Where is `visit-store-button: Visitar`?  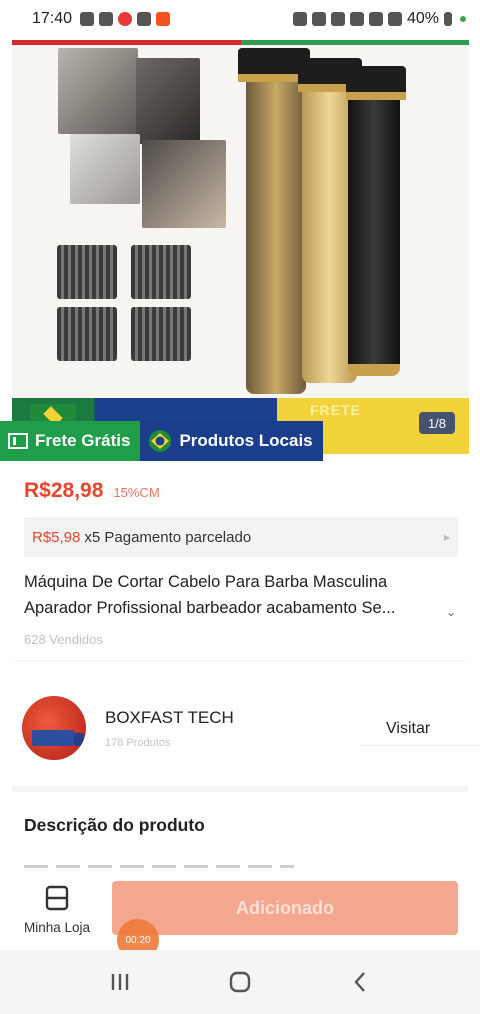 visit-store-button: Visitar is located at coordinates (408, 729).